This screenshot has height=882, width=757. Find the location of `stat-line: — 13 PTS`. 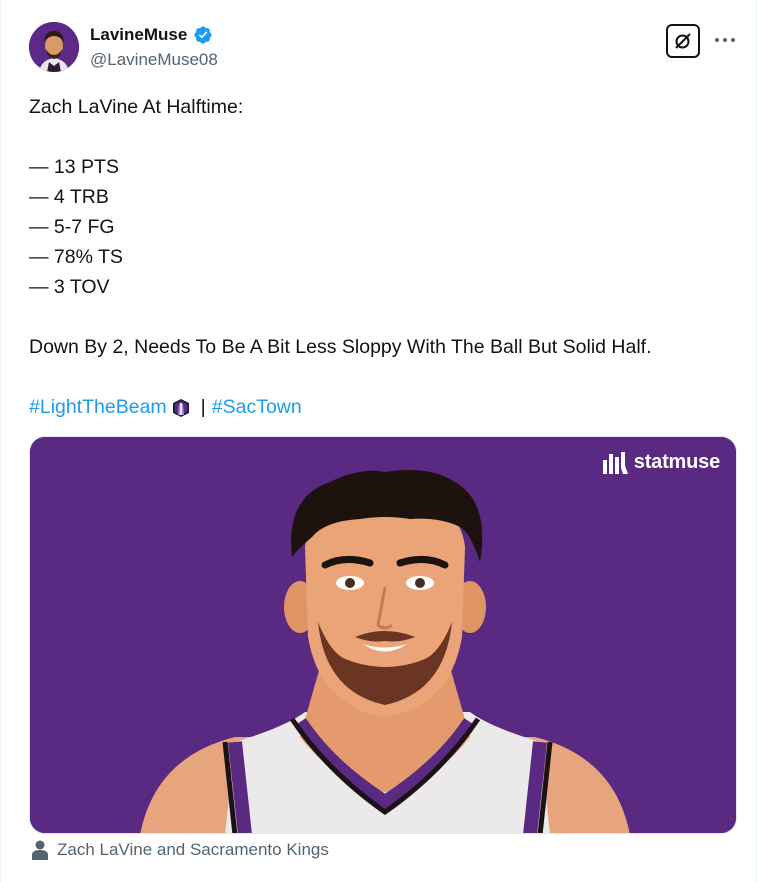

stat-line: — 13 PTS is located at coordinates (74, 167).